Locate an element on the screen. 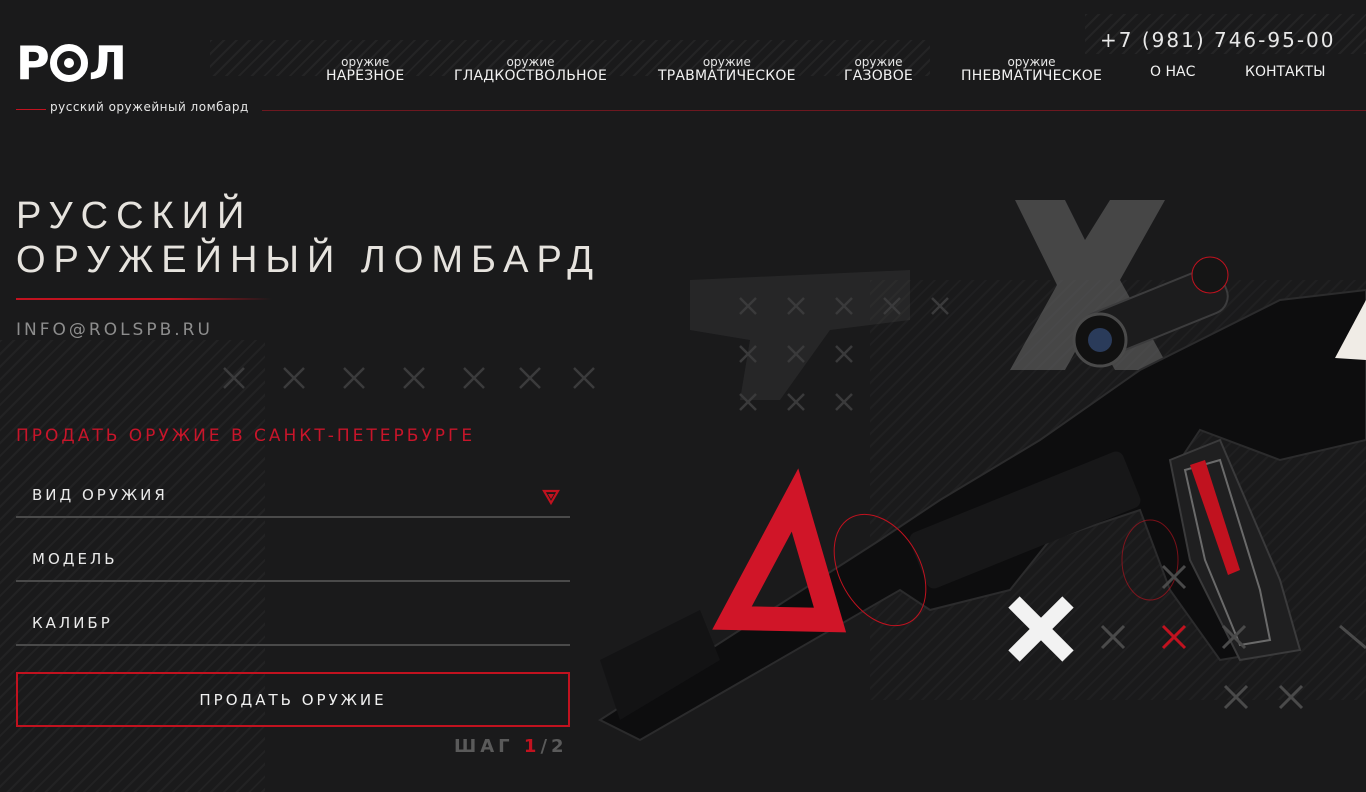 The height and width of the screenshot is (792, 1366). triangle-icon is located at coordinates (779, 550).